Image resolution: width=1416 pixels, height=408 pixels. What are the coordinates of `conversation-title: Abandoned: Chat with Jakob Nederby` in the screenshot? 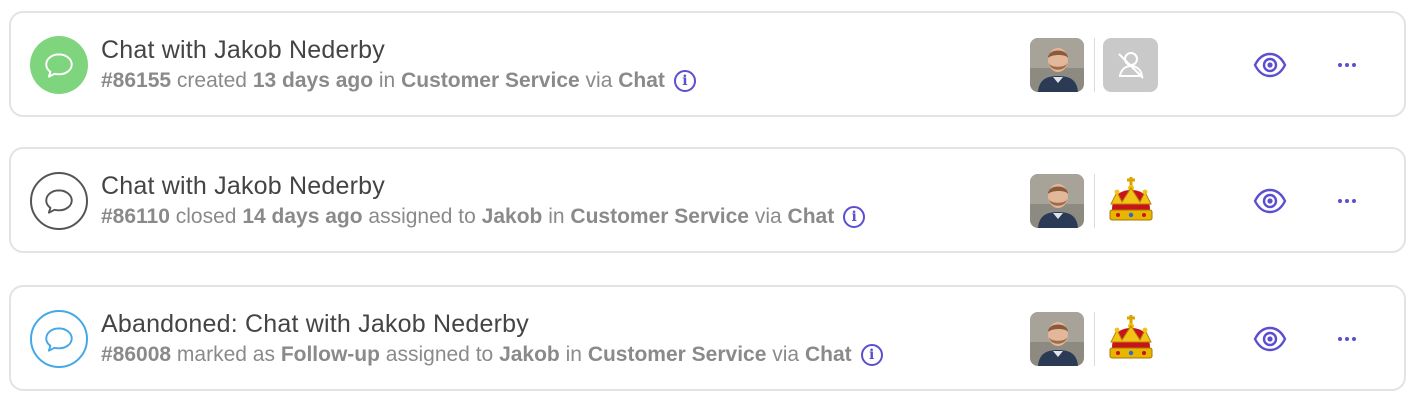 It's located at (315, 324).